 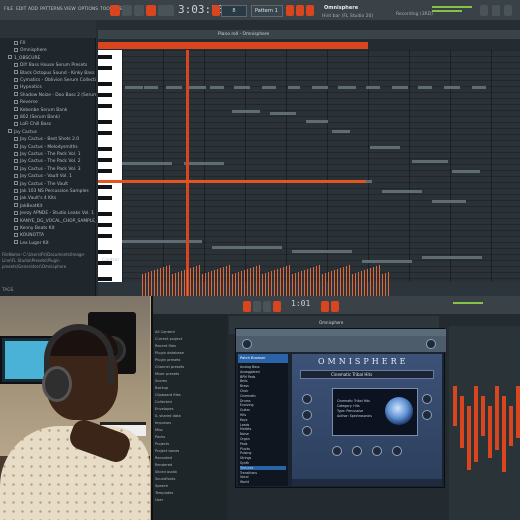 What do you see at coordinates (48, 65) in the screenshot?
I see `browser-list-item: DIY Bass House Serum Presets` at bounding box center [48, 65].